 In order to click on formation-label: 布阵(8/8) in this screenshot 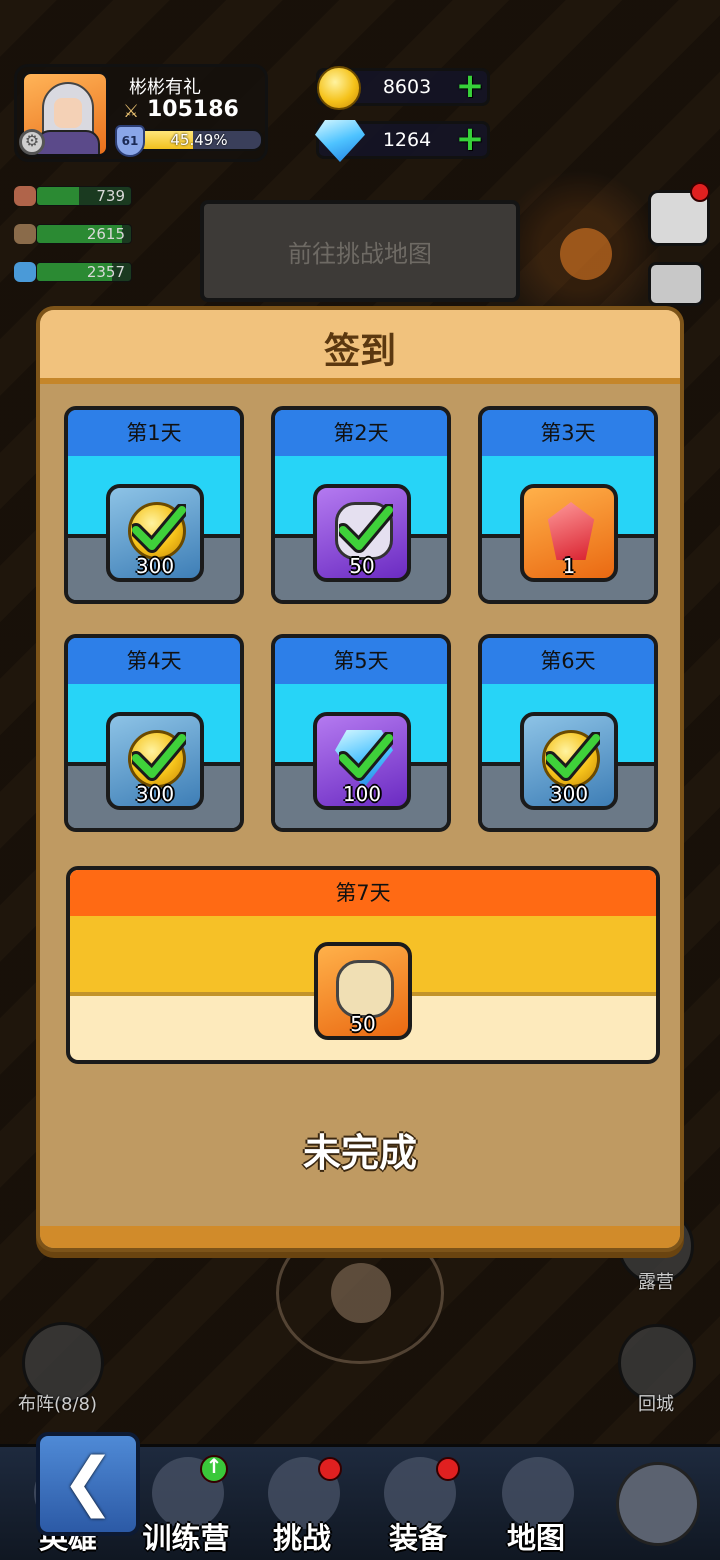, I will do `click(58, 1404)`.